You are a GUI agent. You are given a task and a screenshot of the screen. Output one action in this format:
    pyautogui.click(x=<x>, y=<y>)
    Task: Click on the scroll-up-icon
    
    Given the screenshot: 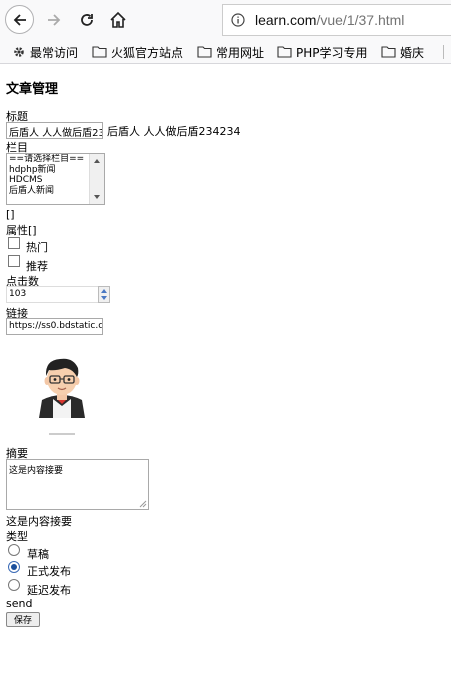 What is the action you would take?
    pyautogui.click(x=97, y=161)
    